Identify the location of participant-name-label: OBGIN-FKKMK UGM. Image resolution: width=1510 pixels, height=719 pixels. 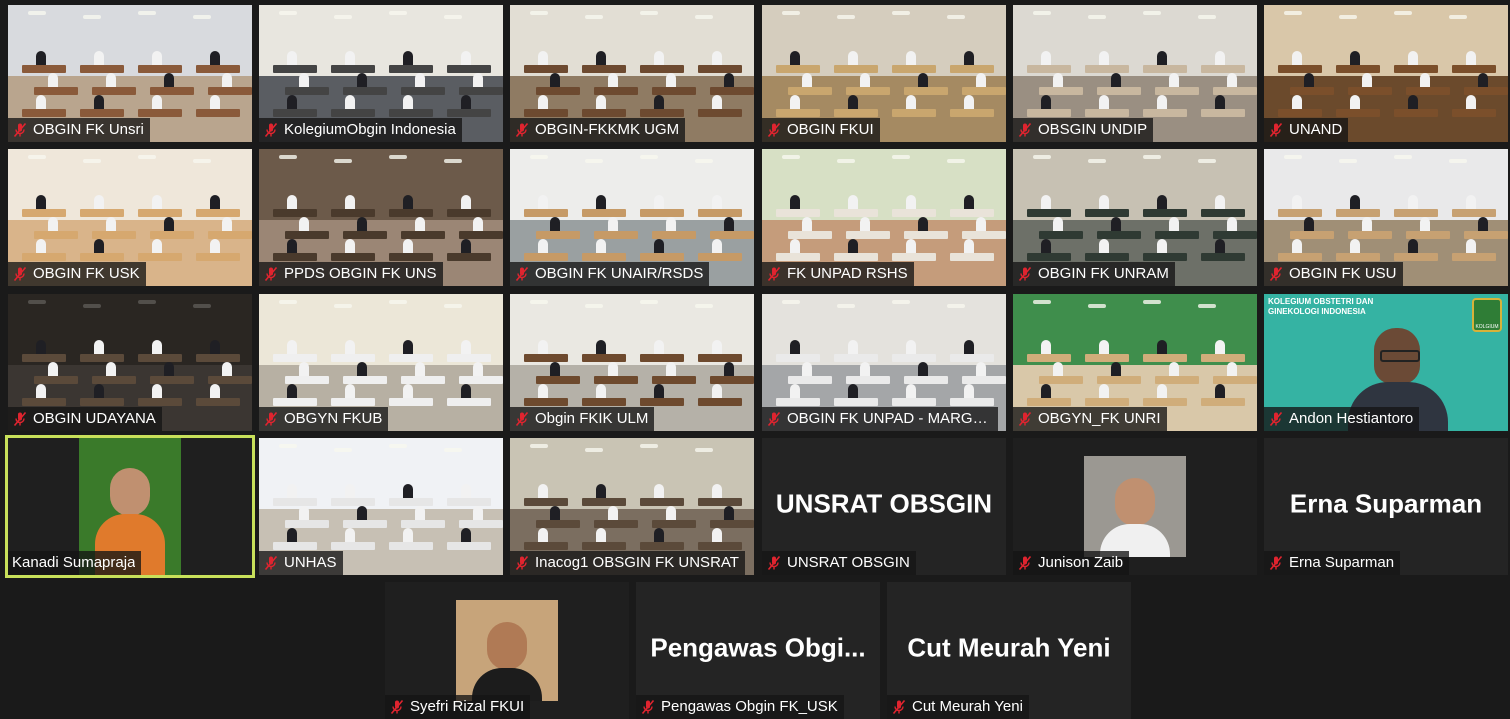
(598, 130).